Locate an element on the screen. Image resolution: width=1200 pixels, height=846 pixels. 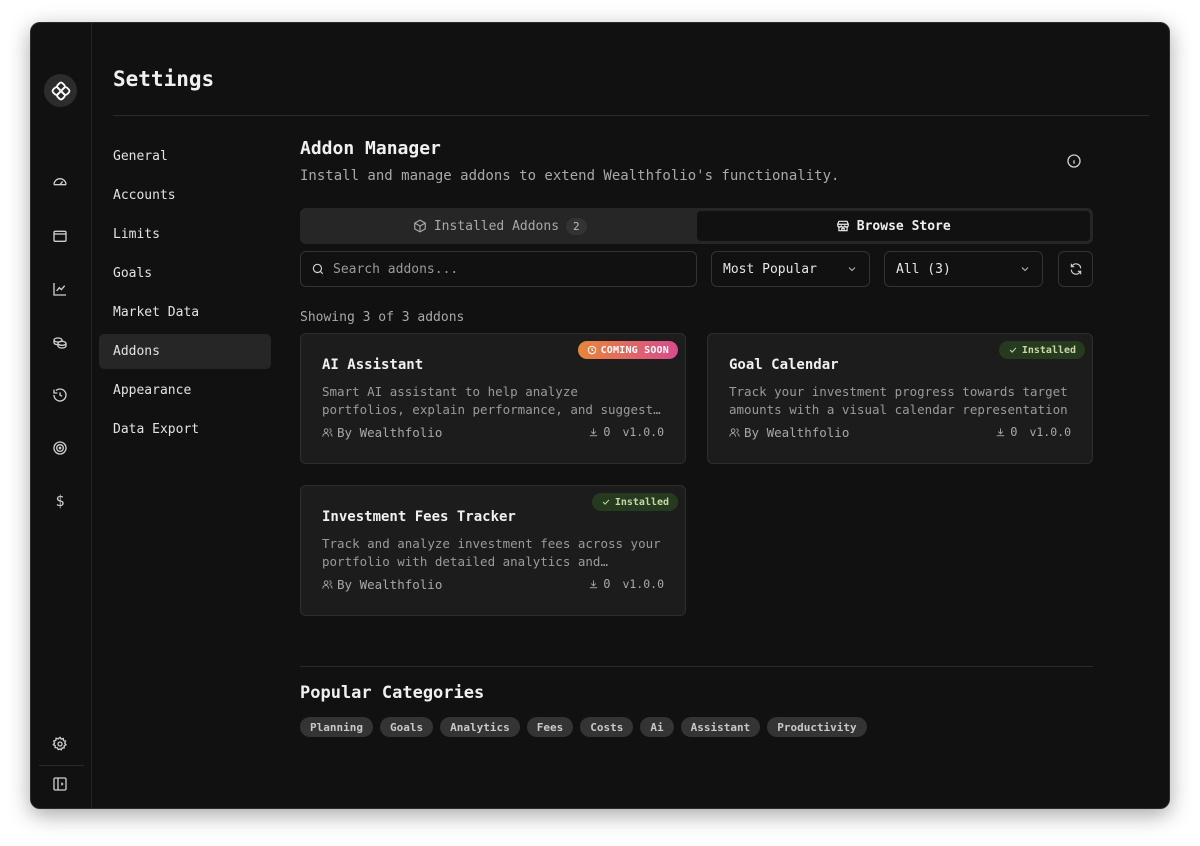
sort-select-value: Most Popular is located at coordinates (770, 269).